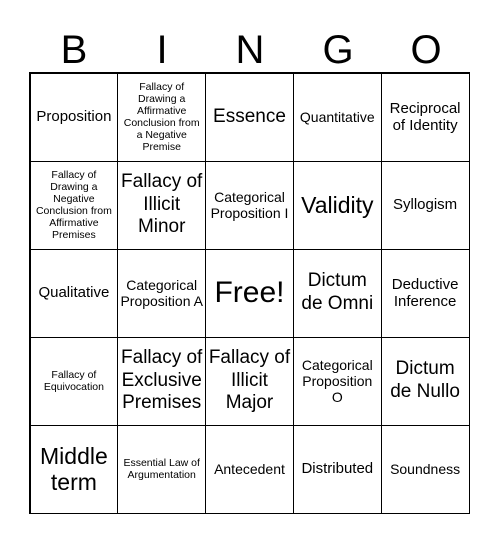  Describe the element at coordinates (337, 469) in the screenshot. I see `bingo-cell: Distributed` at that location.